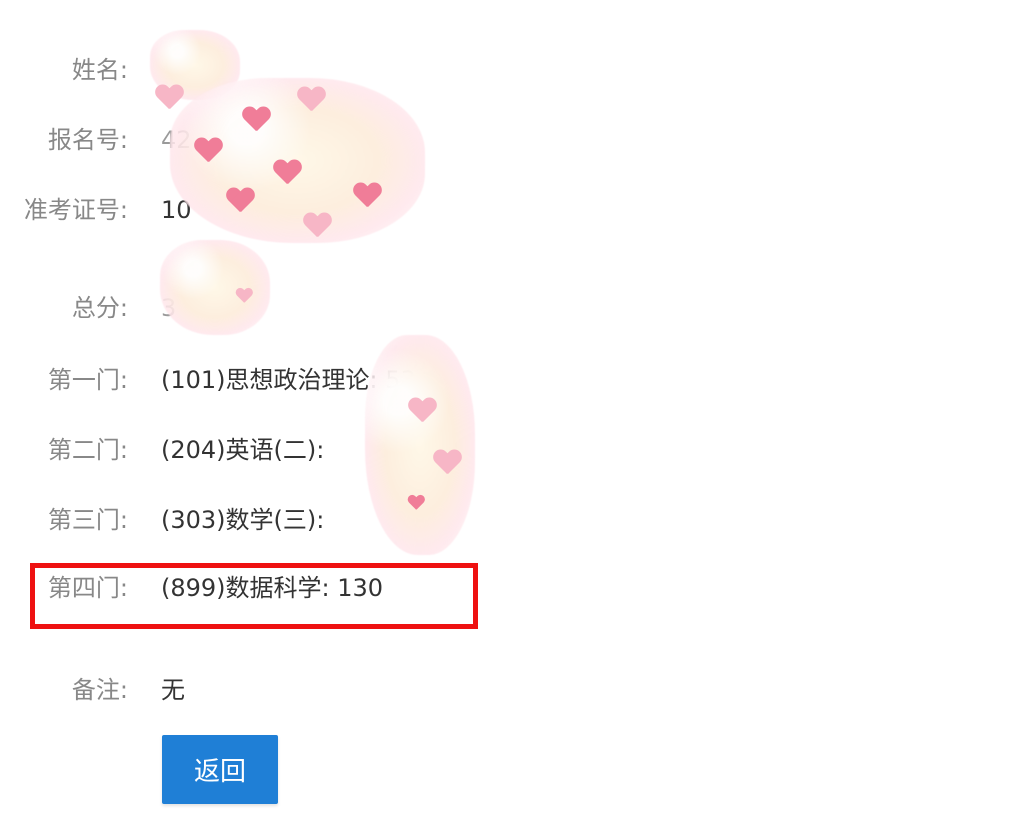 The height and width of the screenshot is (835, 1024). Describe the element at coordinates (75, 210) in the screenshot. I see `admission-number-label: 准考证号:` at that location.